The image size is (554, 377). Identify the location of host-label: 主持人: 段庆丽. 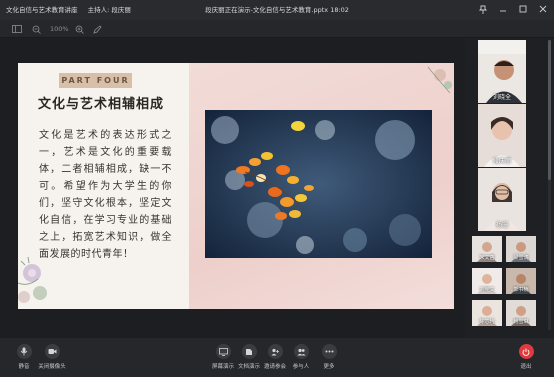
(109, 10).